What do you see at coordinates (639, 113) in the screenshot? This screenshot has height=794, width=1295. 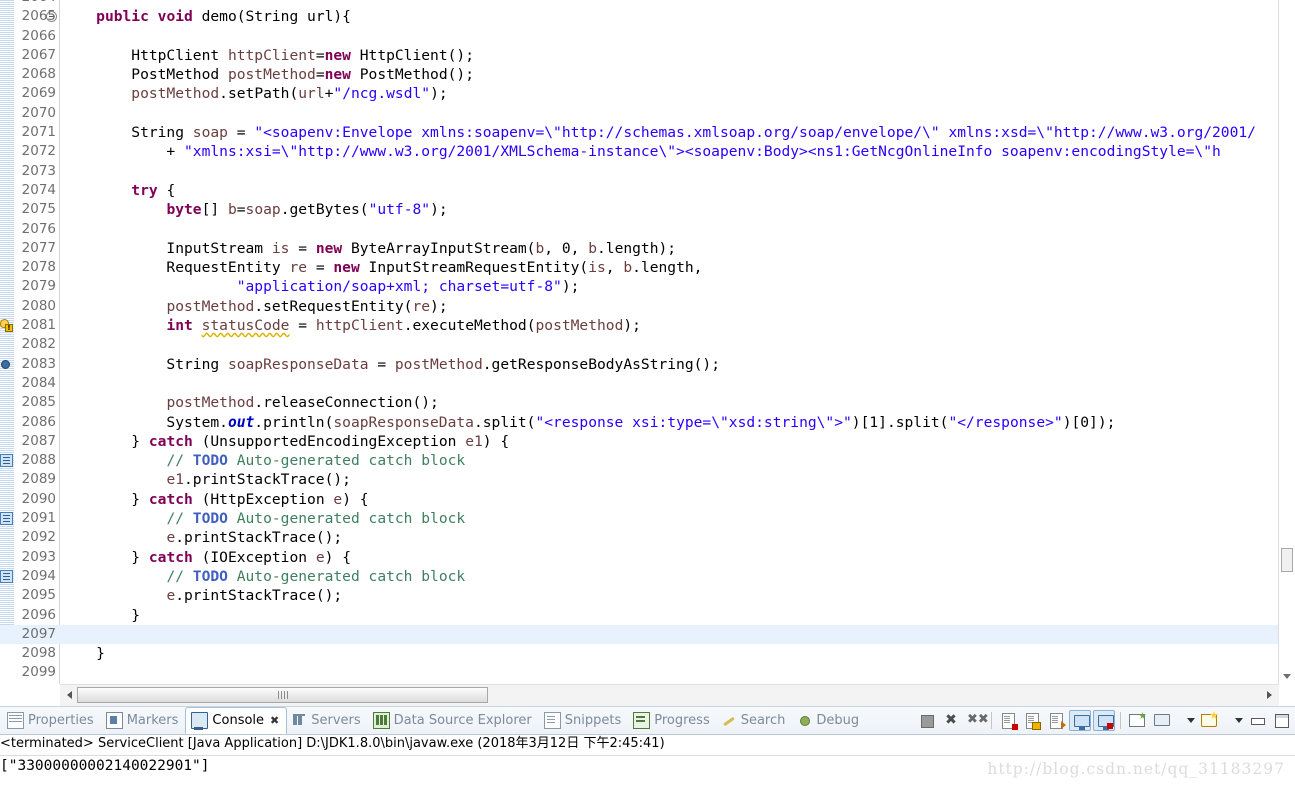 I see `code-line: 2070` at bounding box center [639, 113].